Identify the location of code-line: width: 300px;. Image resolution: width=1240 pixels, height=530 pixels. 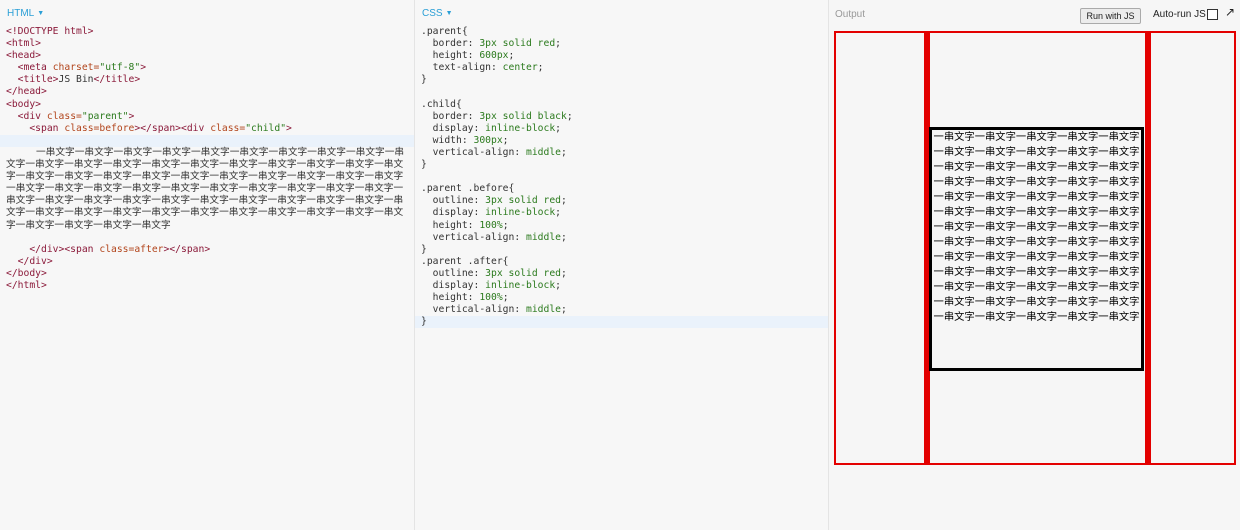
(470, 140).